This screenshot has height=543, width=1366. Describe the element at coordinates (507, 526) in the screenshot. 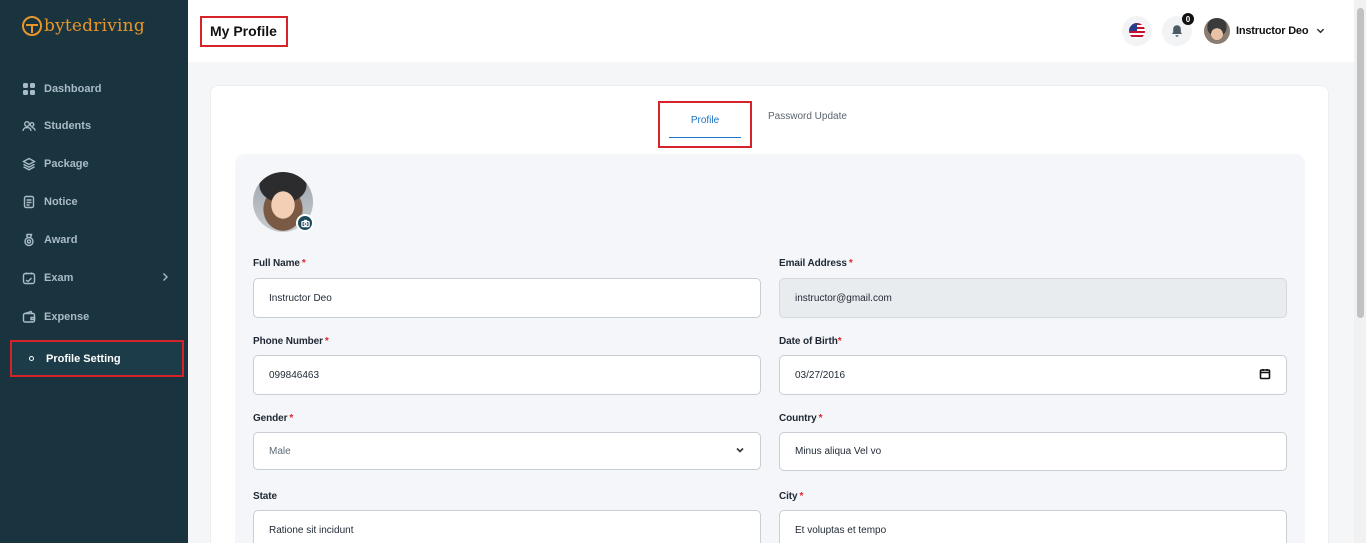

I see `state-input: Ratione sit incidunt` at that location.